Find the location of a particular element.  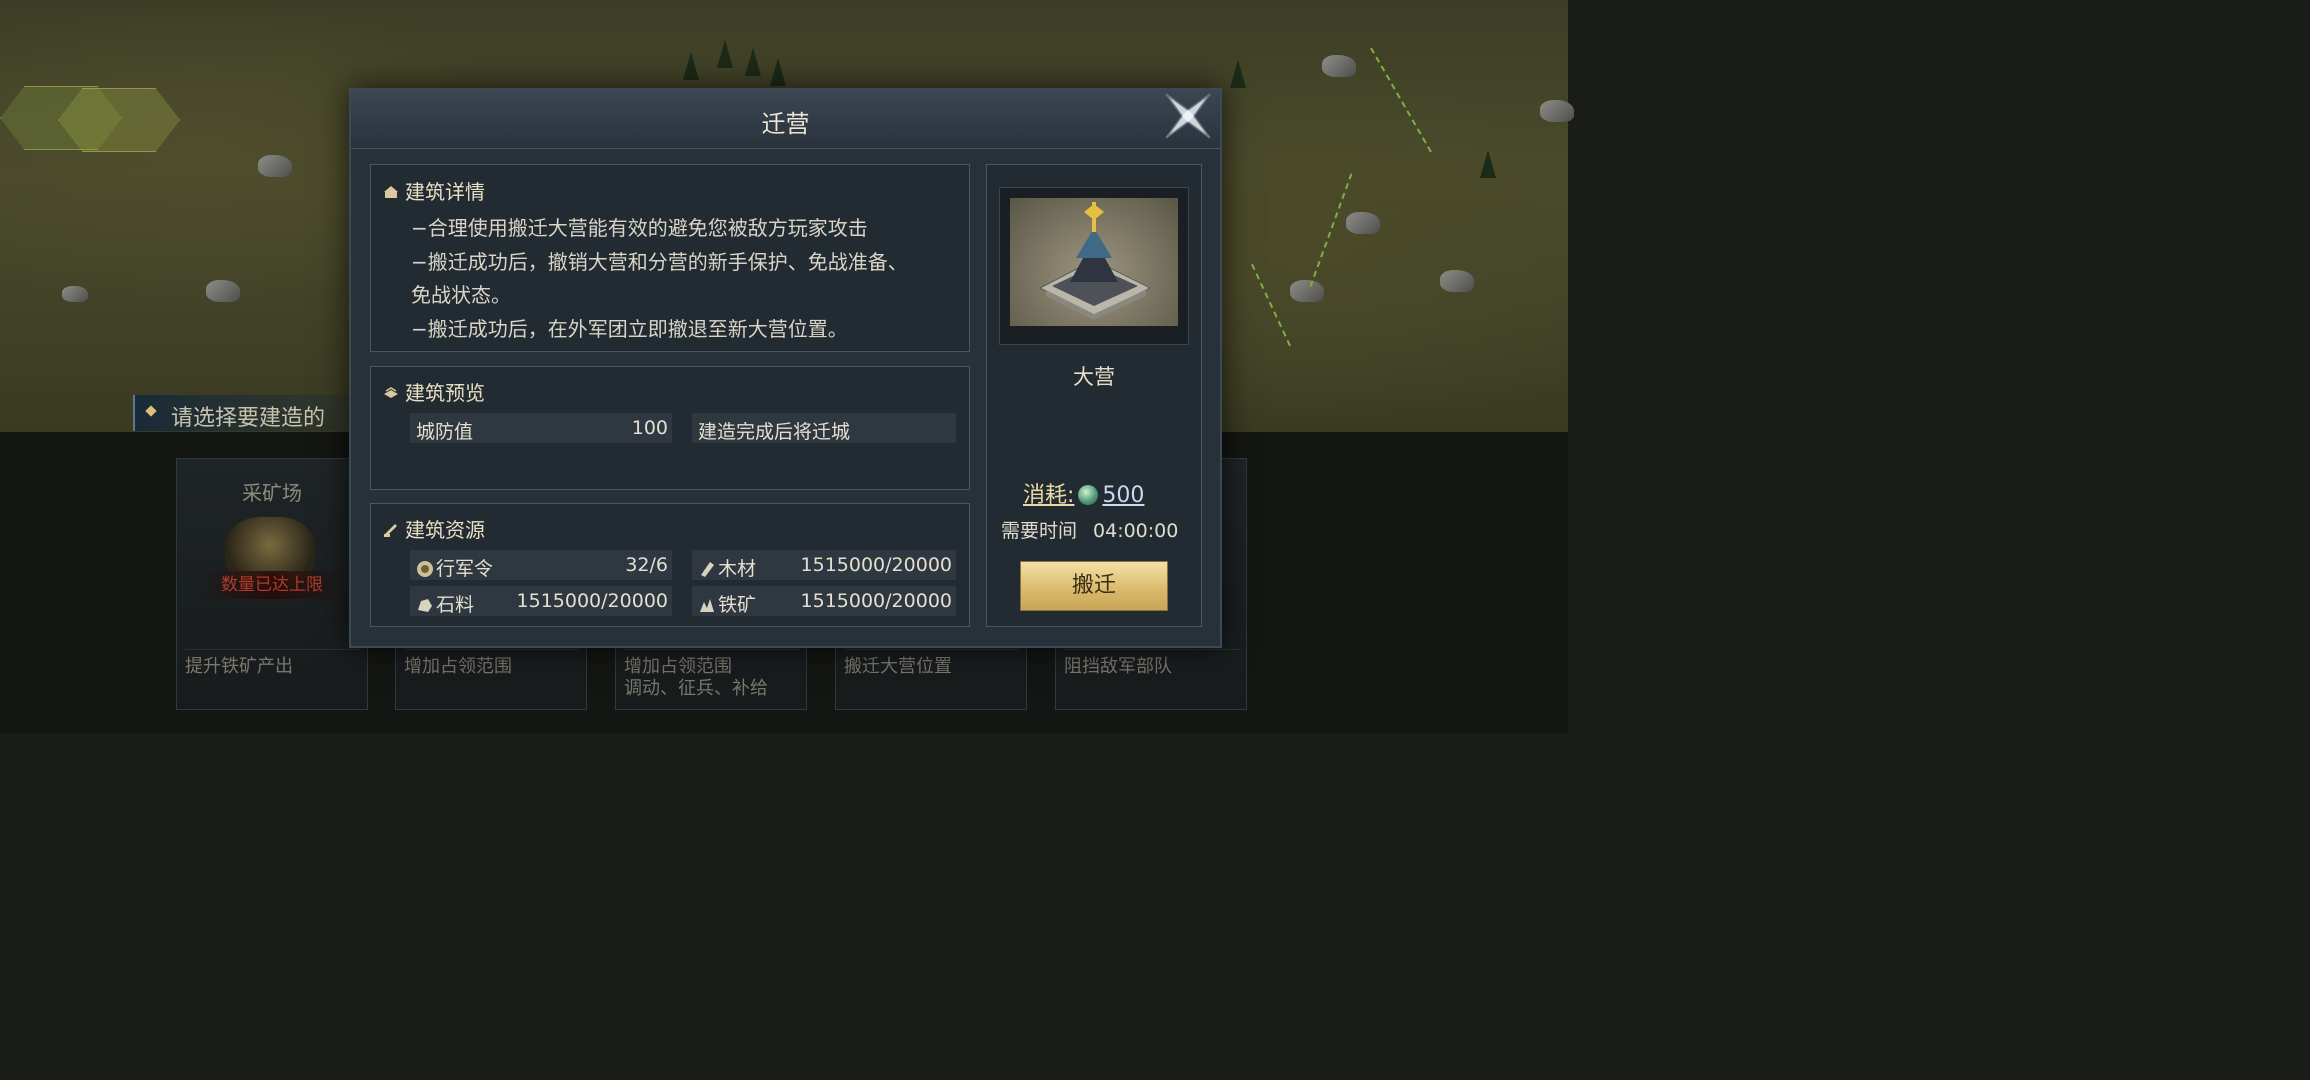

resource-label: 铁矿 is located at coordinates (737, 605).